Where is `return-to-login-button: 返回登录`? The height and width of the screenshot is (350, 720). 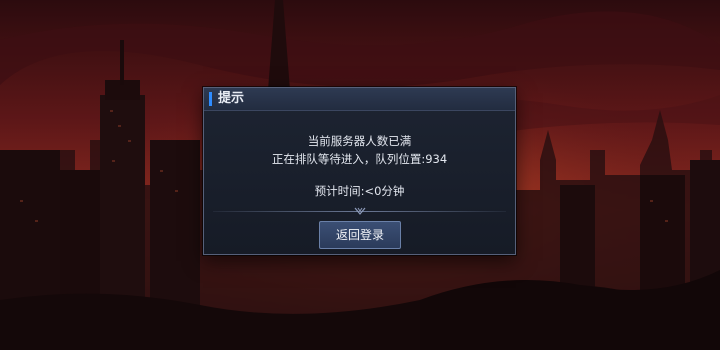
return-to-login-button: 返回登录 is located at coordinates (360, 235).